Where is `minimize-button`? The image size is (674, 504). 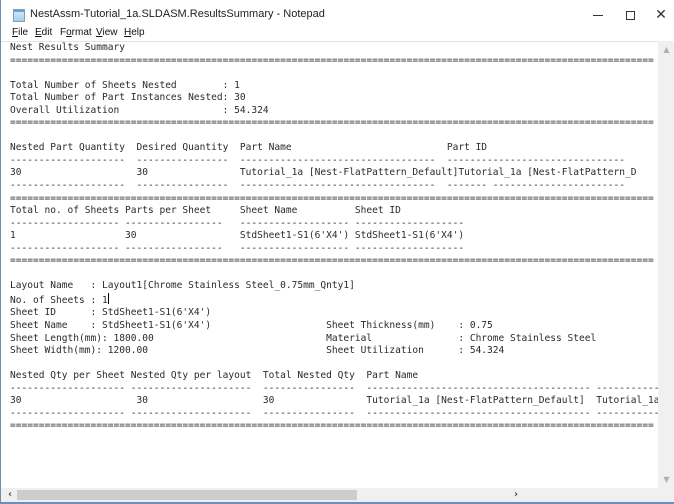 minimize-button is located at coordinates (598, 15).